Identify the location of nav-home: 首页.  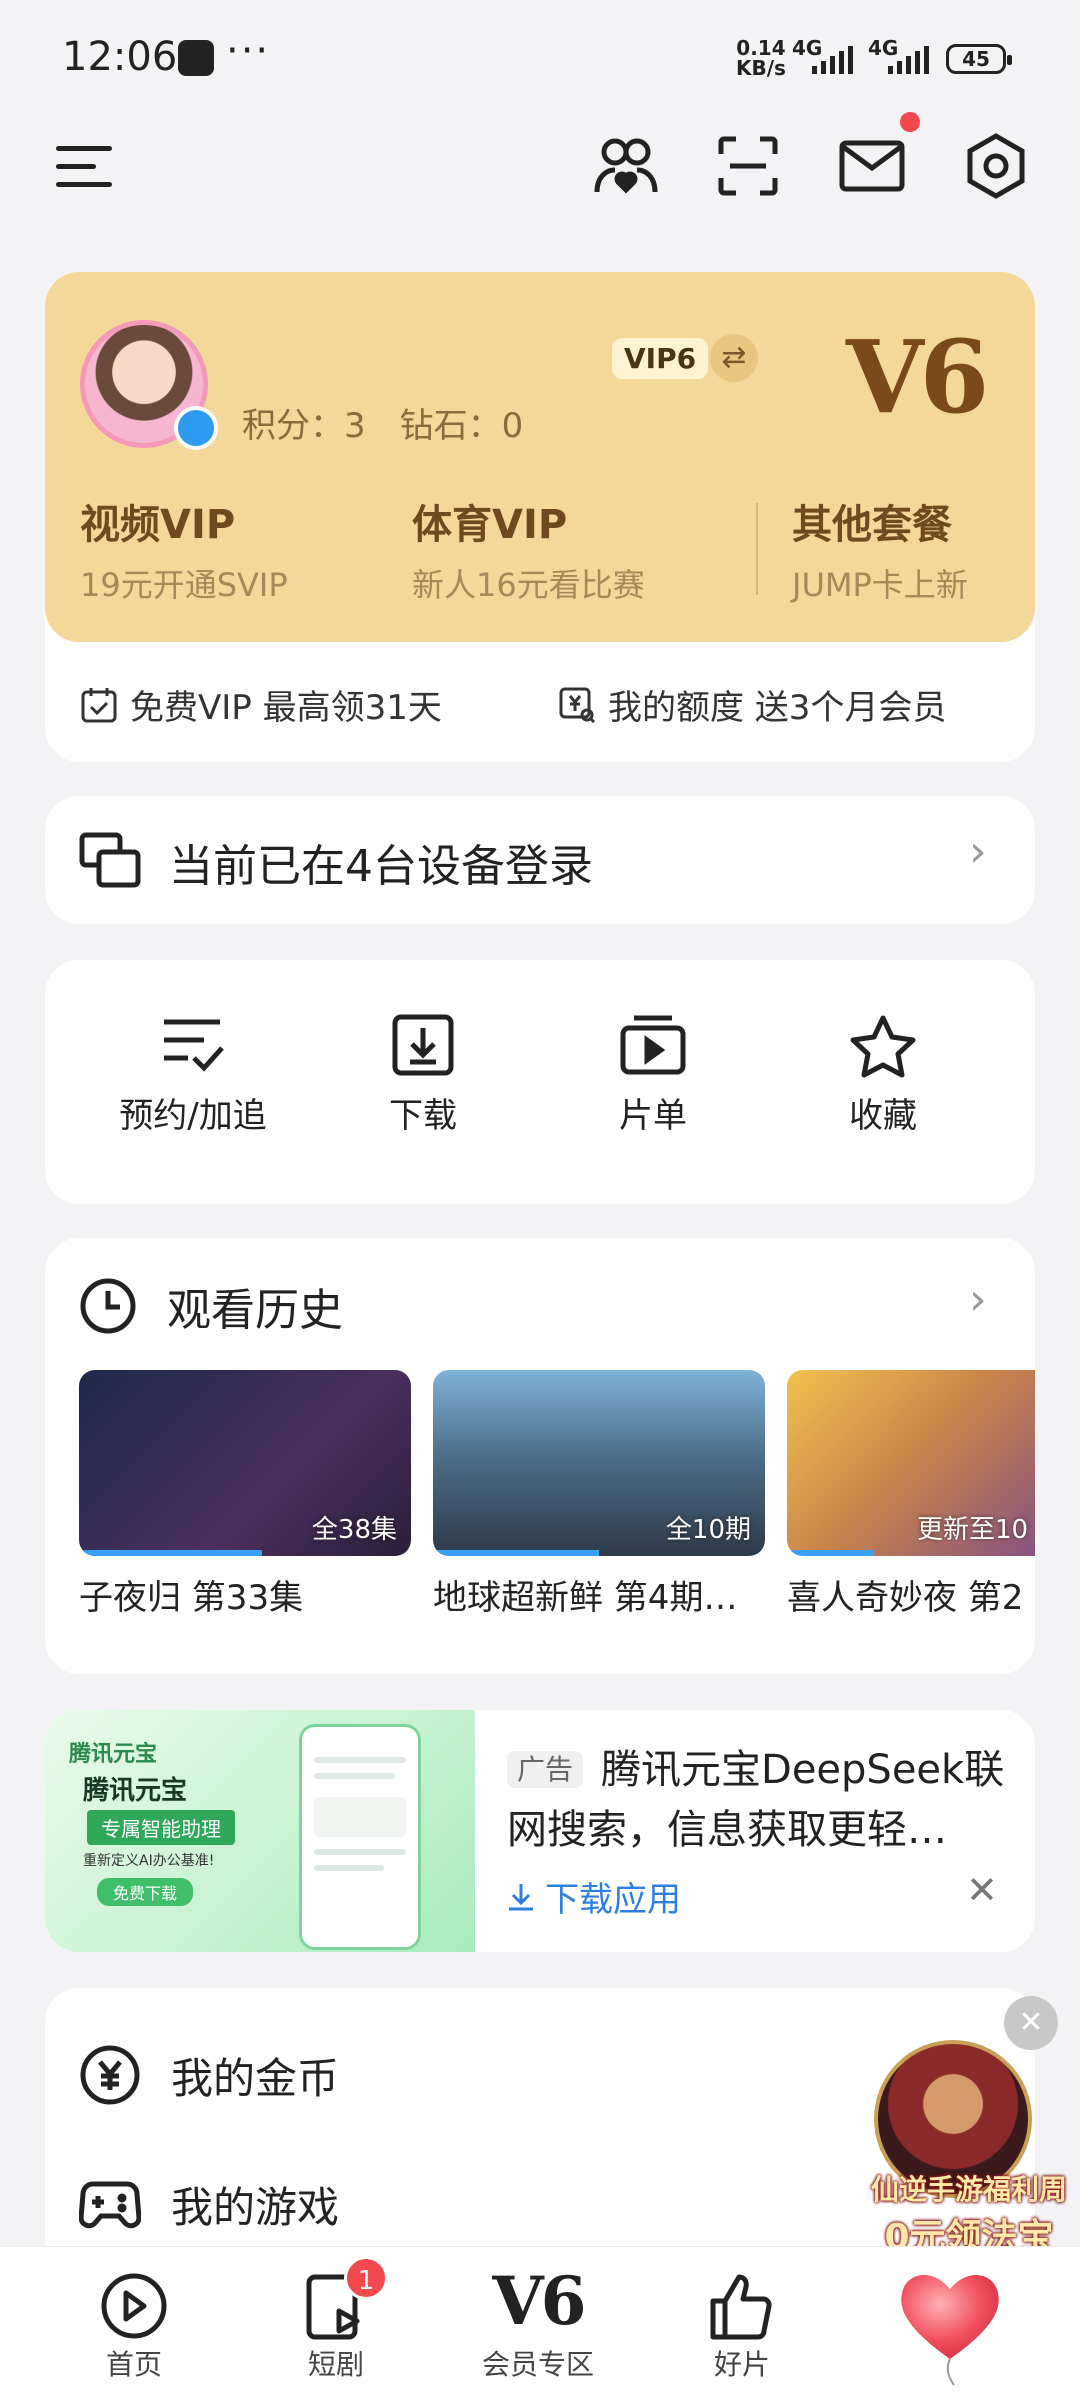
(134, 2327).